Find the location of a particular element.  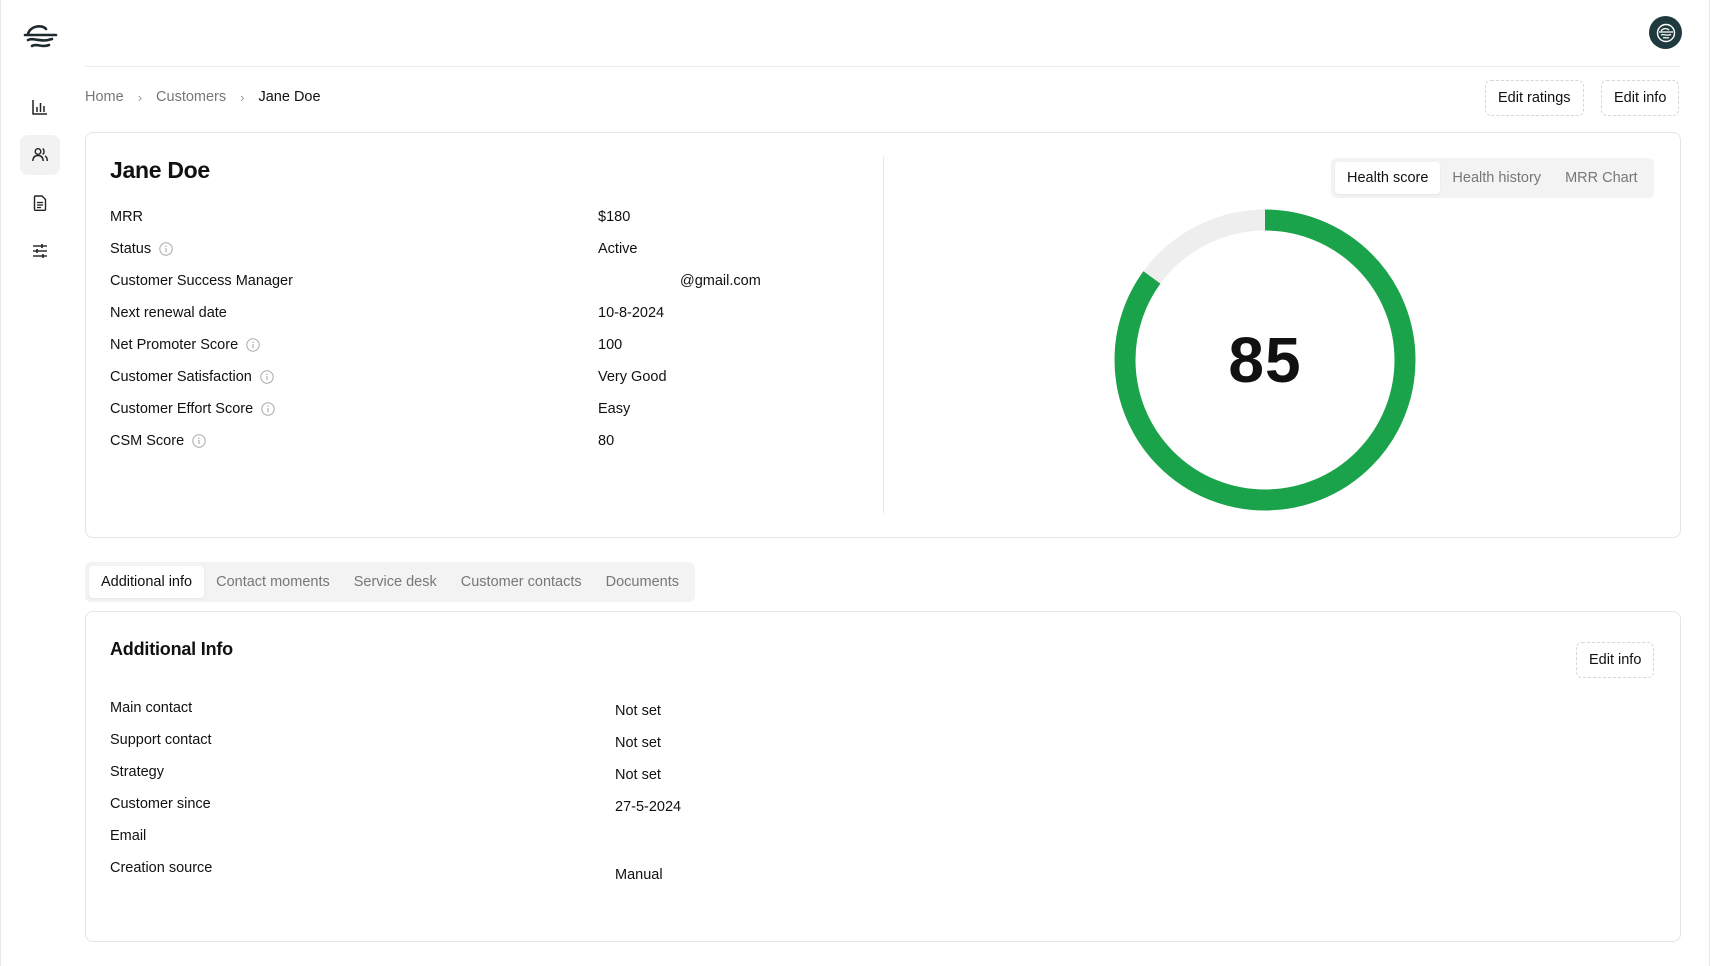

bar-chart-icon is located at coordinates (39, 107).